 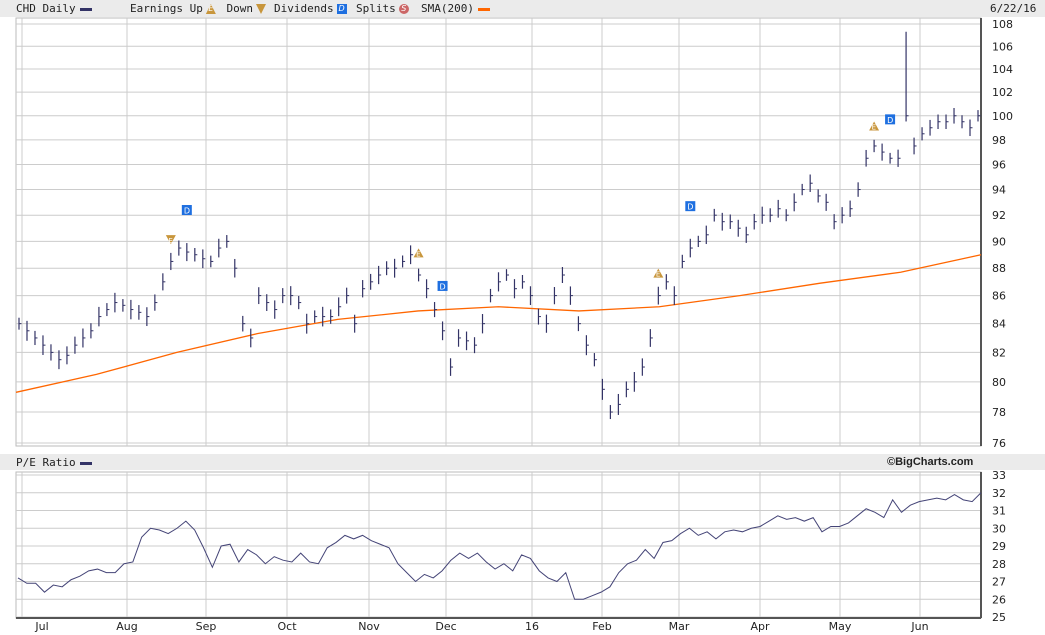 I want to click on price-tick-label: 94, so click(x=999, y=190).